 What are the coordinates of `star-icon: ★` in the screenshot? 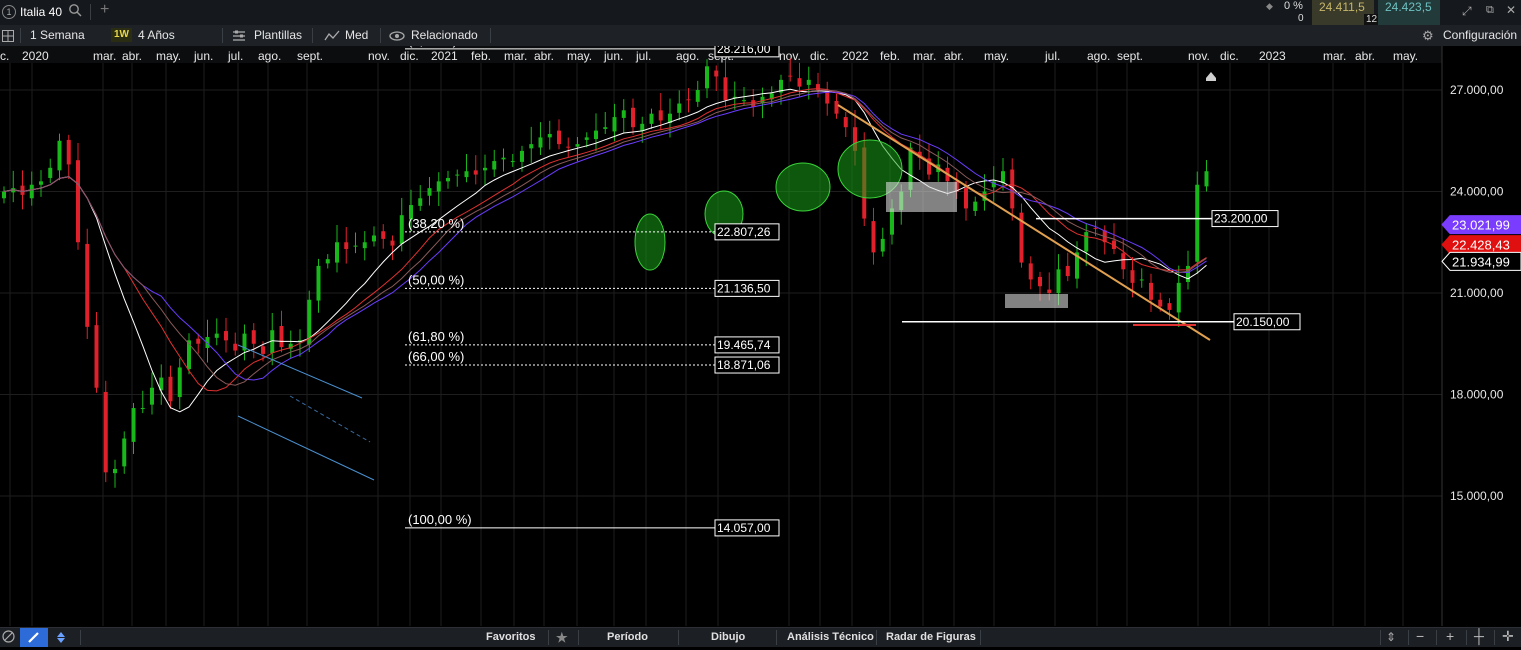 It's located at (562, 637).